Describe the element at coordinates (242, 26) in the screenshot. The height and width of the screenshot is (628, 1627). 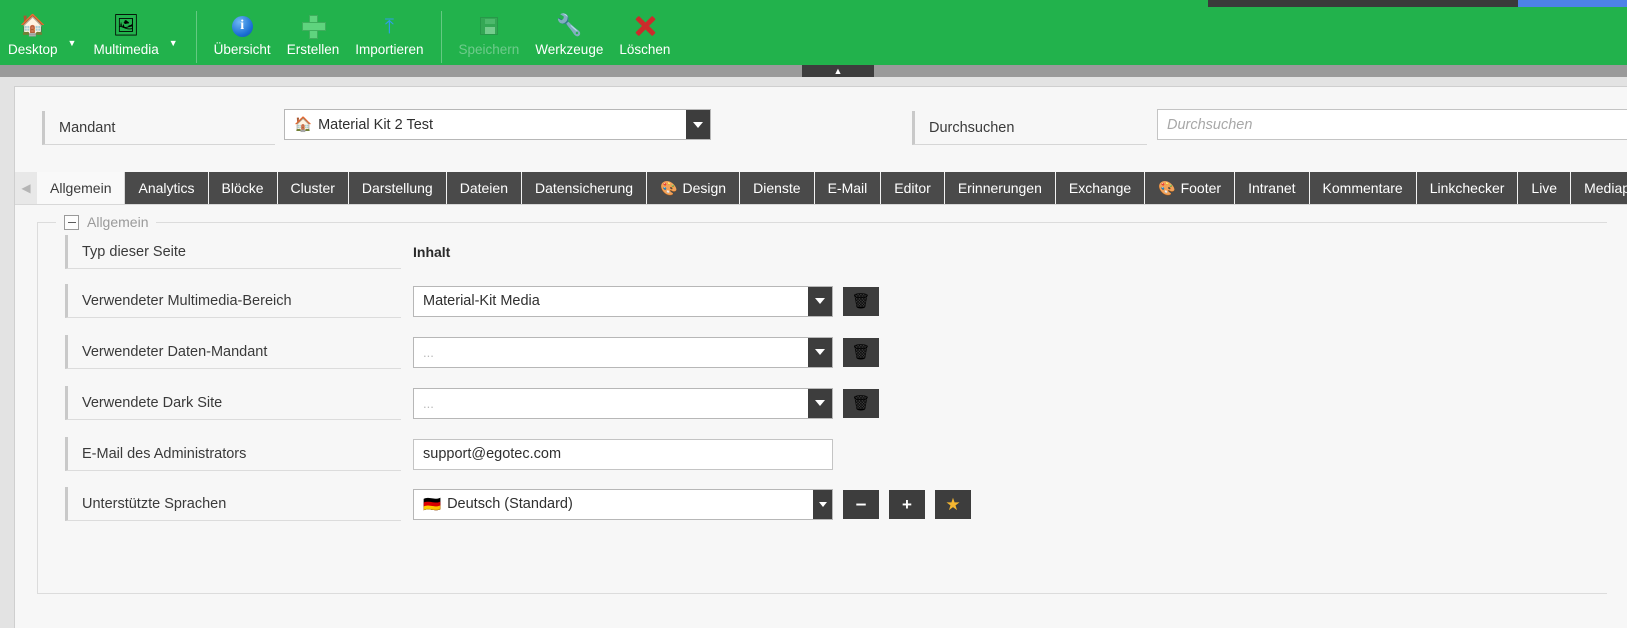
I see `info-icon: i` at that location.